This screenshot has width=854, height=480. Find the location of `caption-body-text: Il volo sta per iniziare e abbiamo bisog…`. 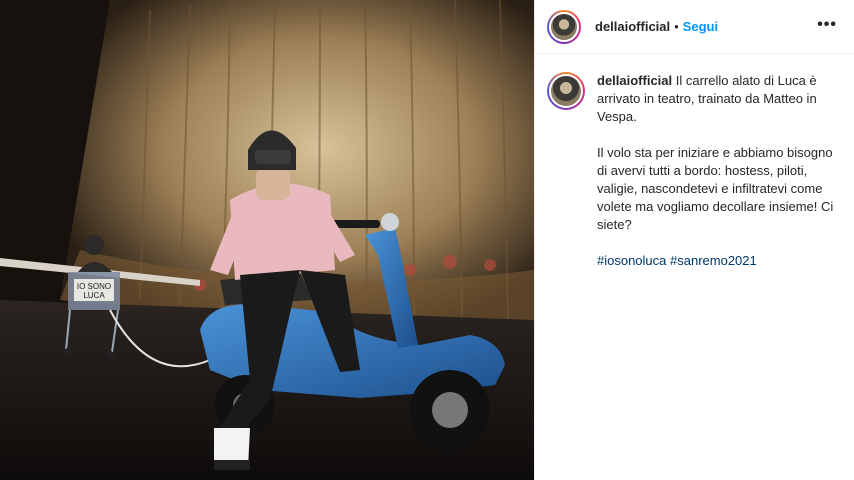

caption-body-text: Il volo sta per iniziare e abbiamo bisog… is located at coordinates (715, 188).